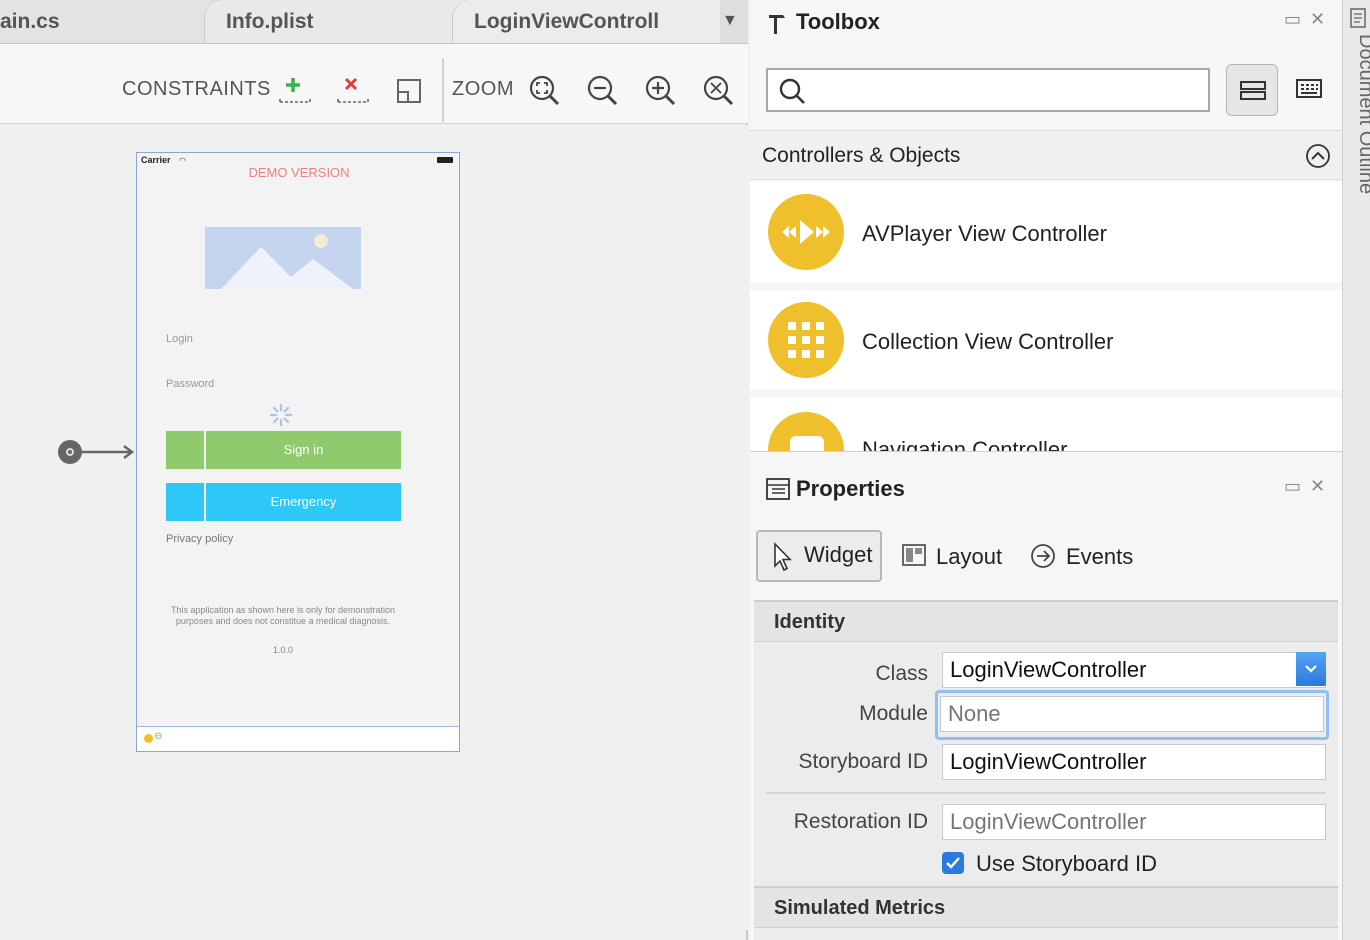  I want to click on constraints-label: CONSTRAINTS, so click(196, 89).